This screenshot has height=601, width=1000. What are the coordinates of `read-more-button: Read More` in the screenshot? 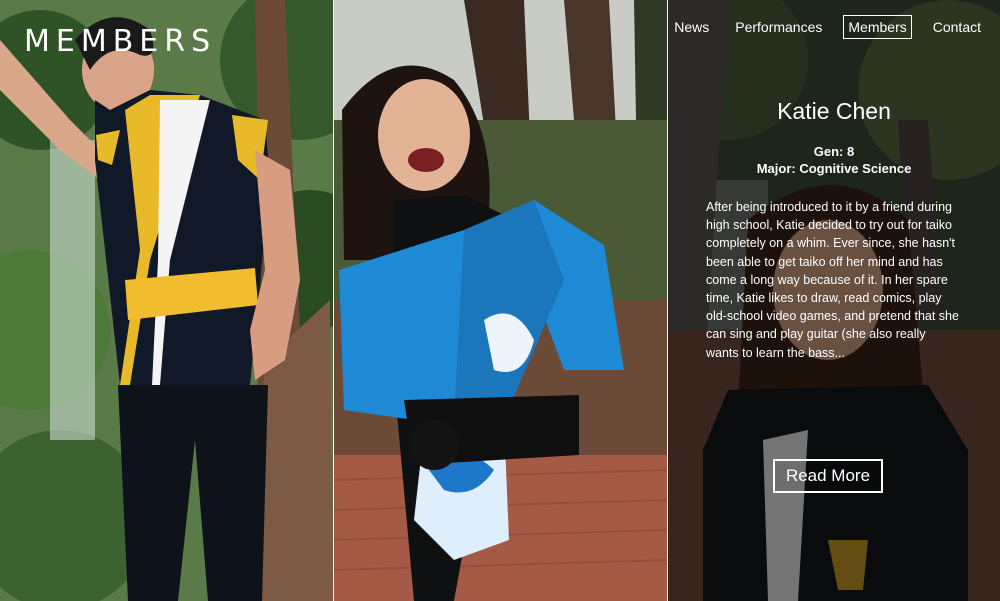 It's located at (828, 476).